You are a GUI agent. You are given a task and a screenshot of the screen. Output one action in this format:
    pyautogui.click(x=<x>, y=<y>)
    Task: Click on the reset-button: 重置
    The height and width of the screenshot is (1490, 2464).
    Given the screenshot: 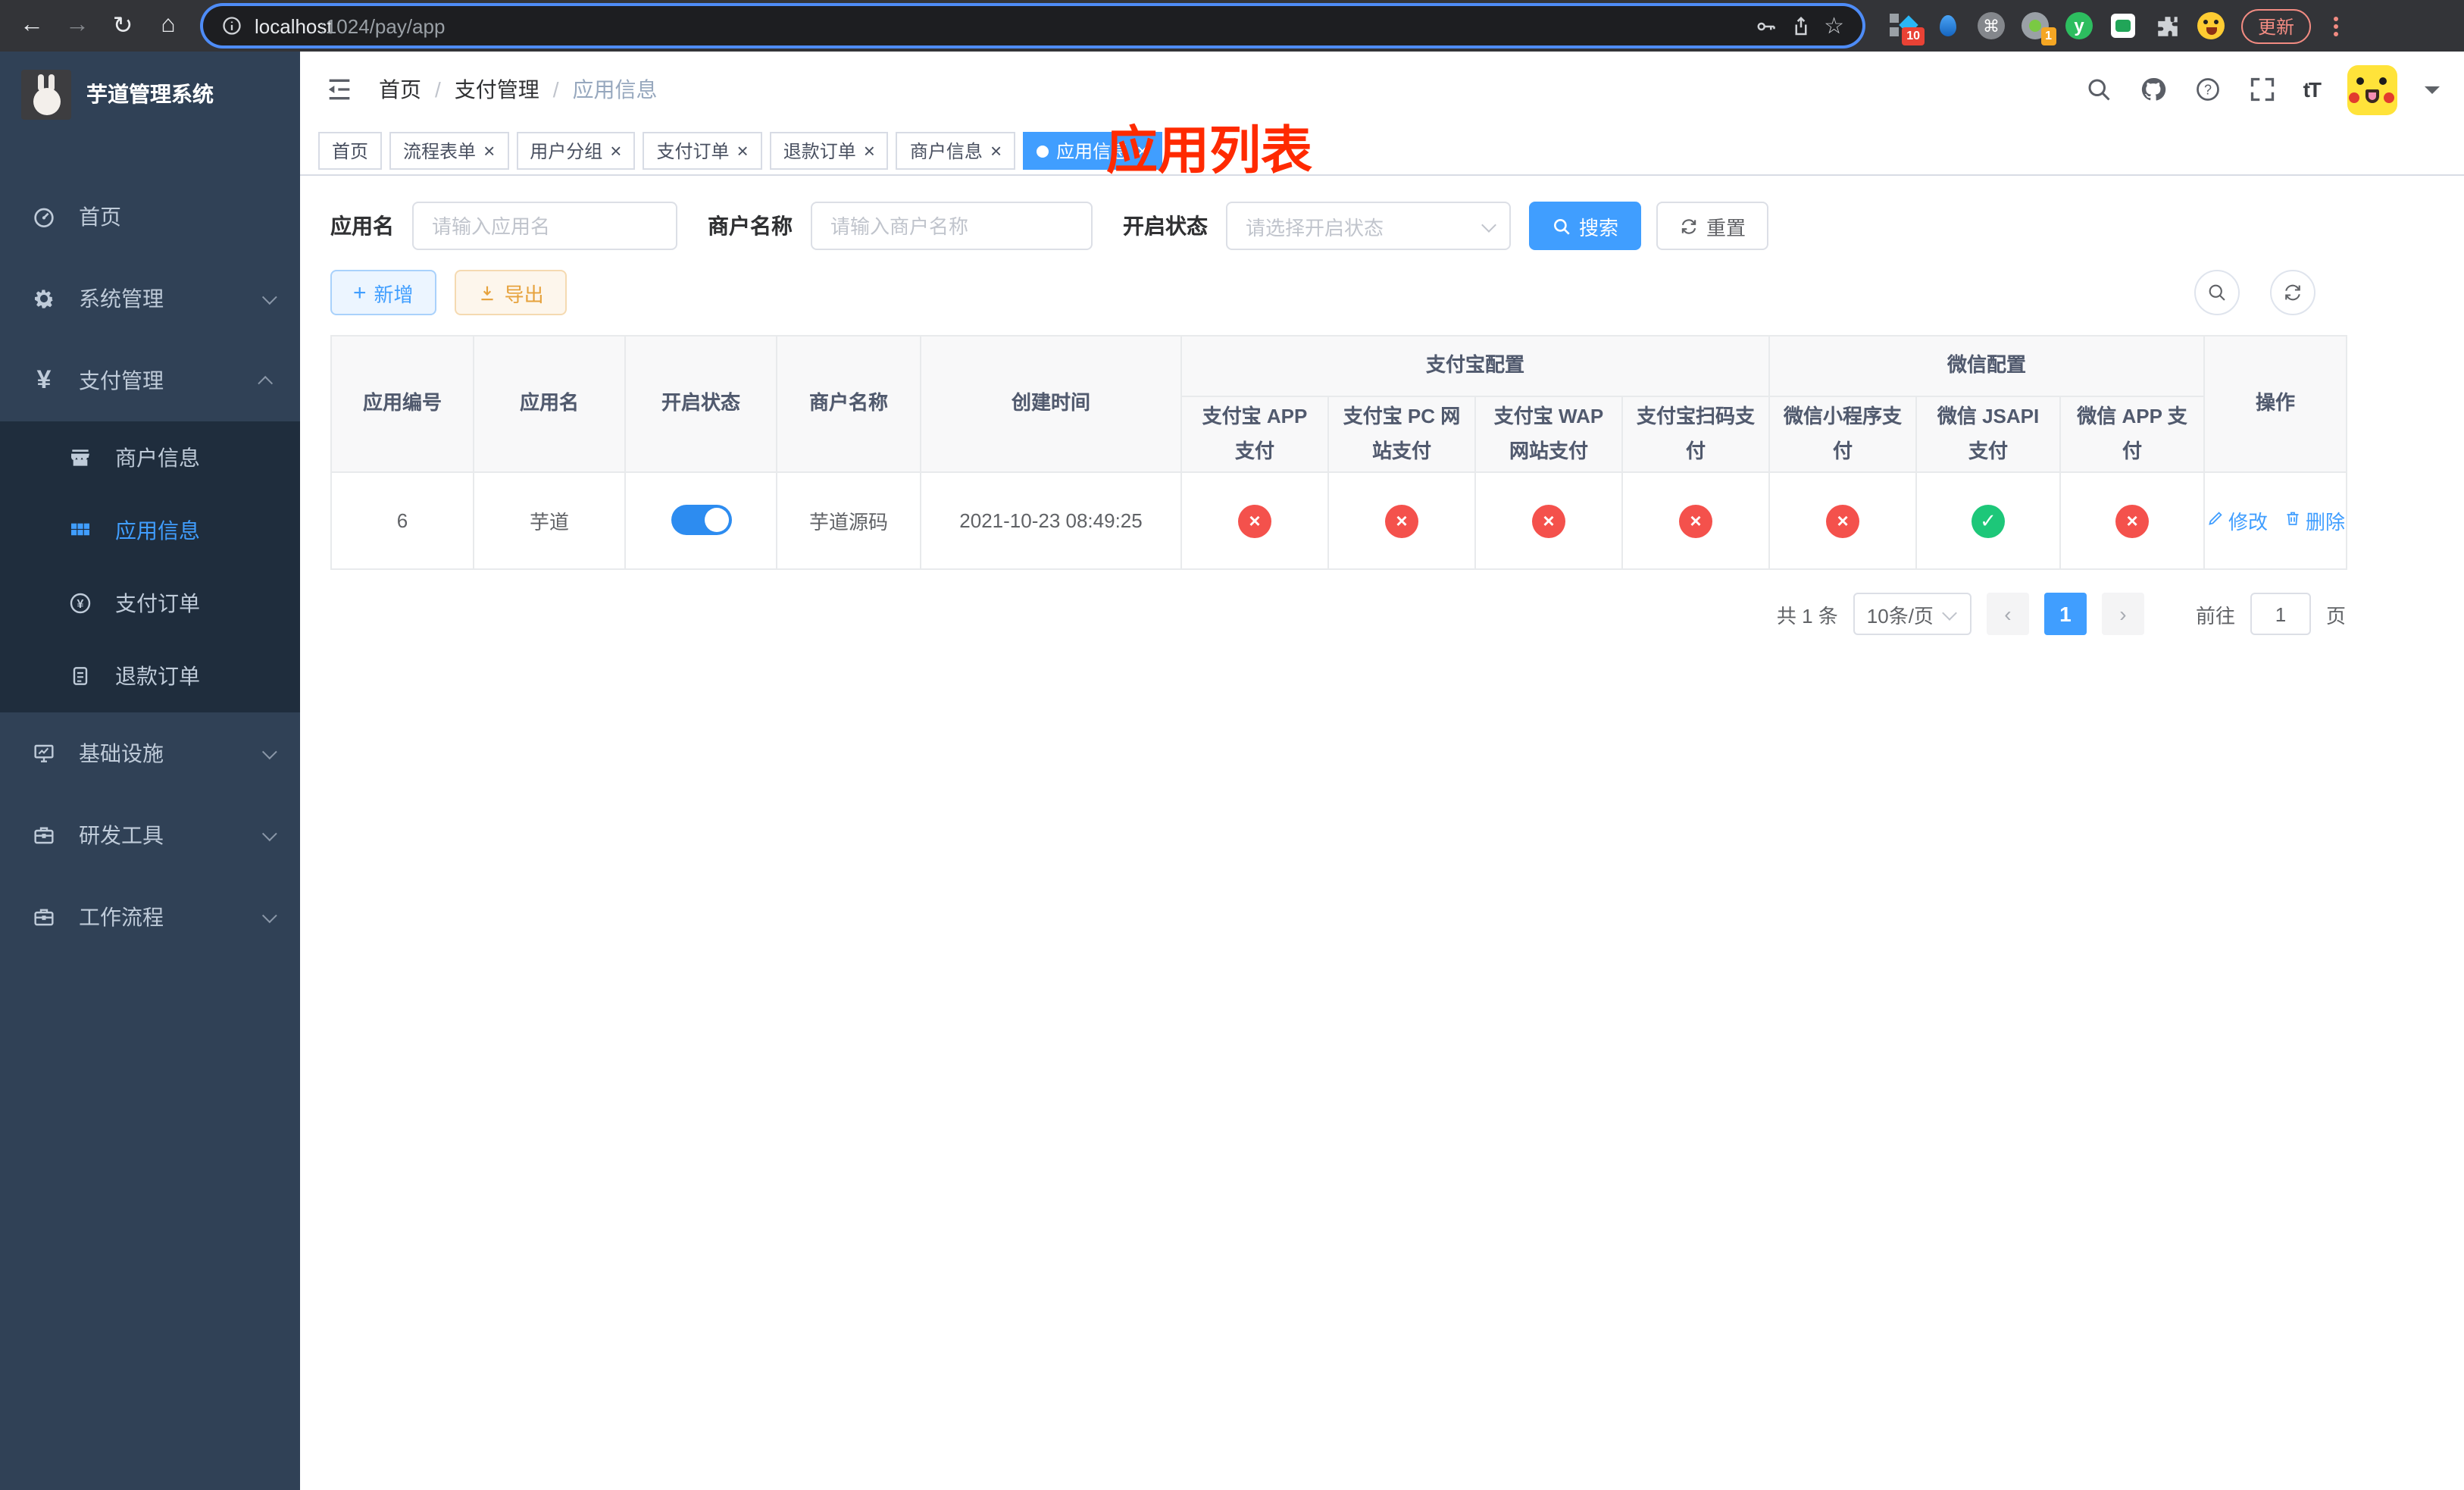 What is the action you would take?
    pyautogui.click(x=1712, y=226)
    